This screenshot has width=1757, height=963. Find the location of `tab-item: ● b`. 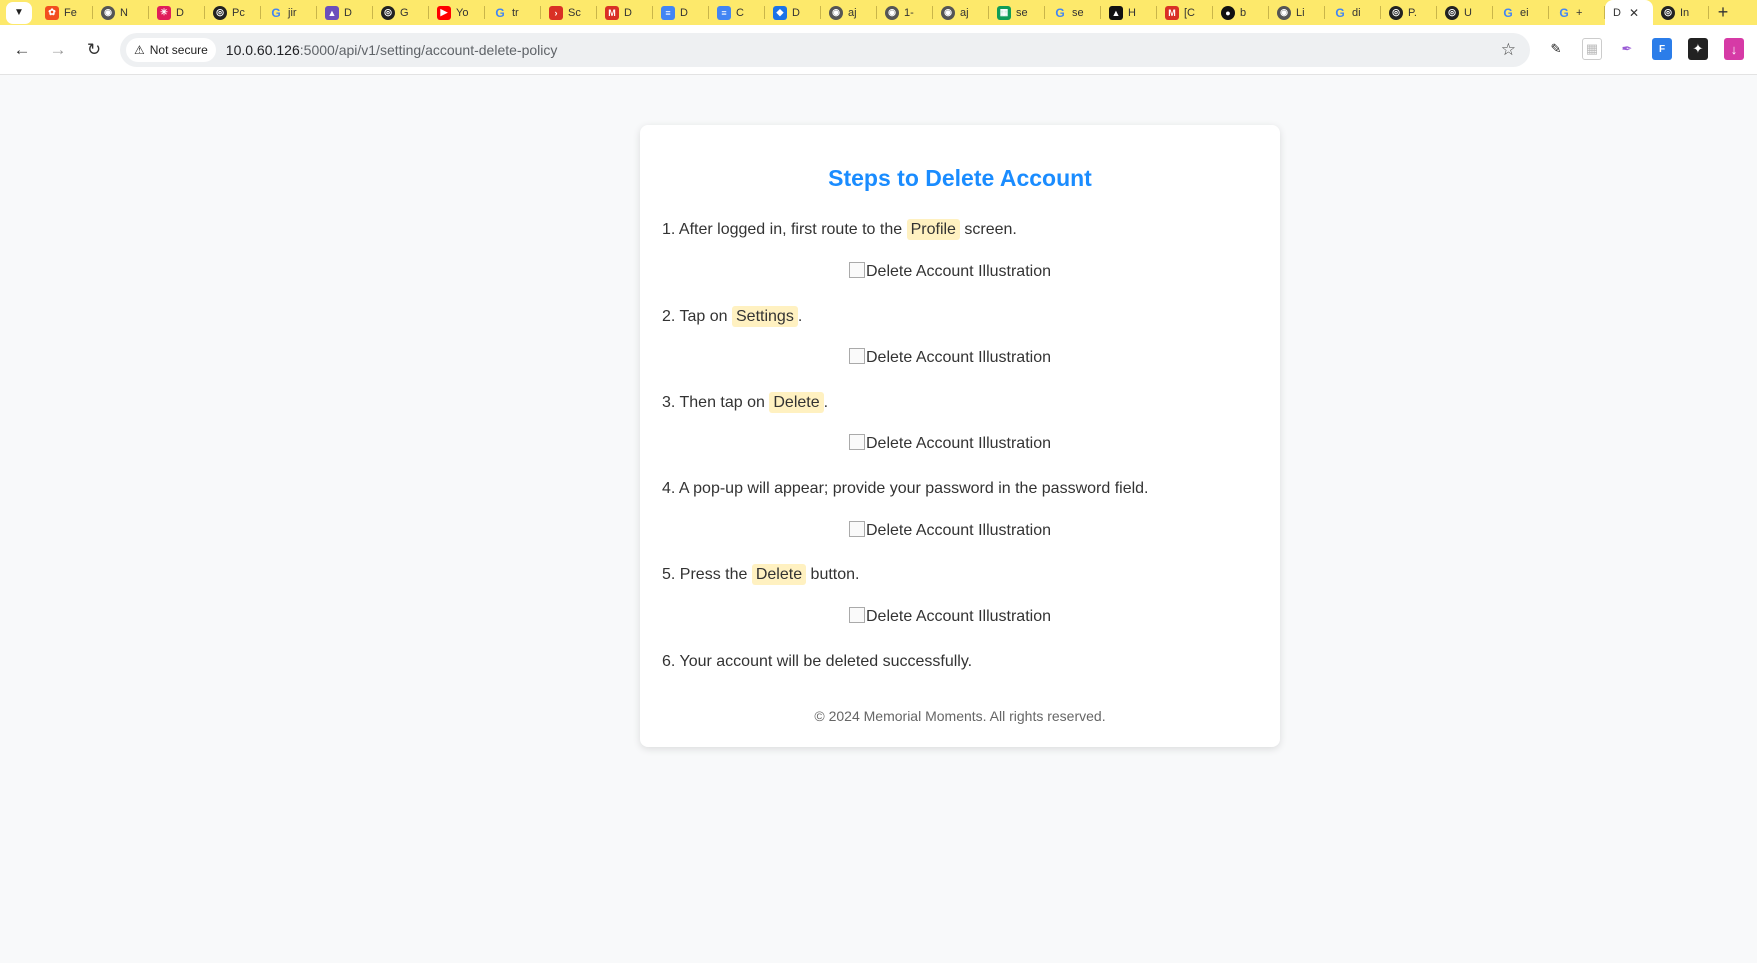

tab-item: ● b is located at coordinates (1241, 12).